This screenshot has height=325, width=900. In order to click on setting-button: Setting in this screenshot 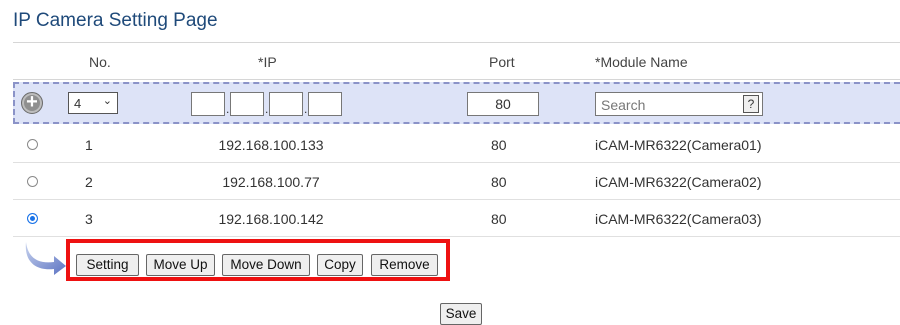, I will do `click(107, 265)`.